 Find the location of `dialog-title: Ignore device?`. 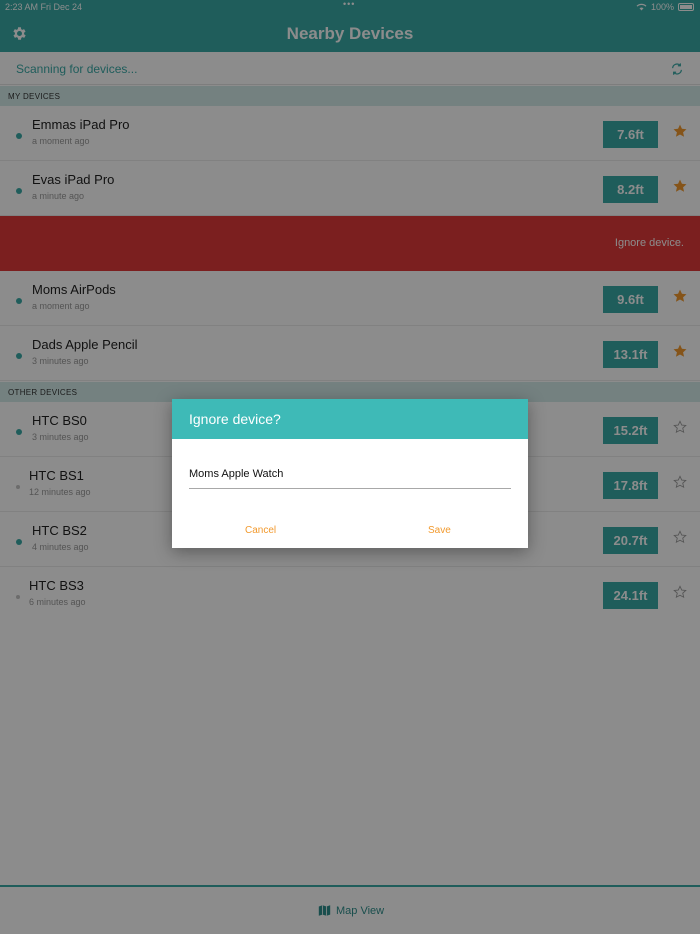

dialog-title: Ignore device? is located at coordinates (235, 419).